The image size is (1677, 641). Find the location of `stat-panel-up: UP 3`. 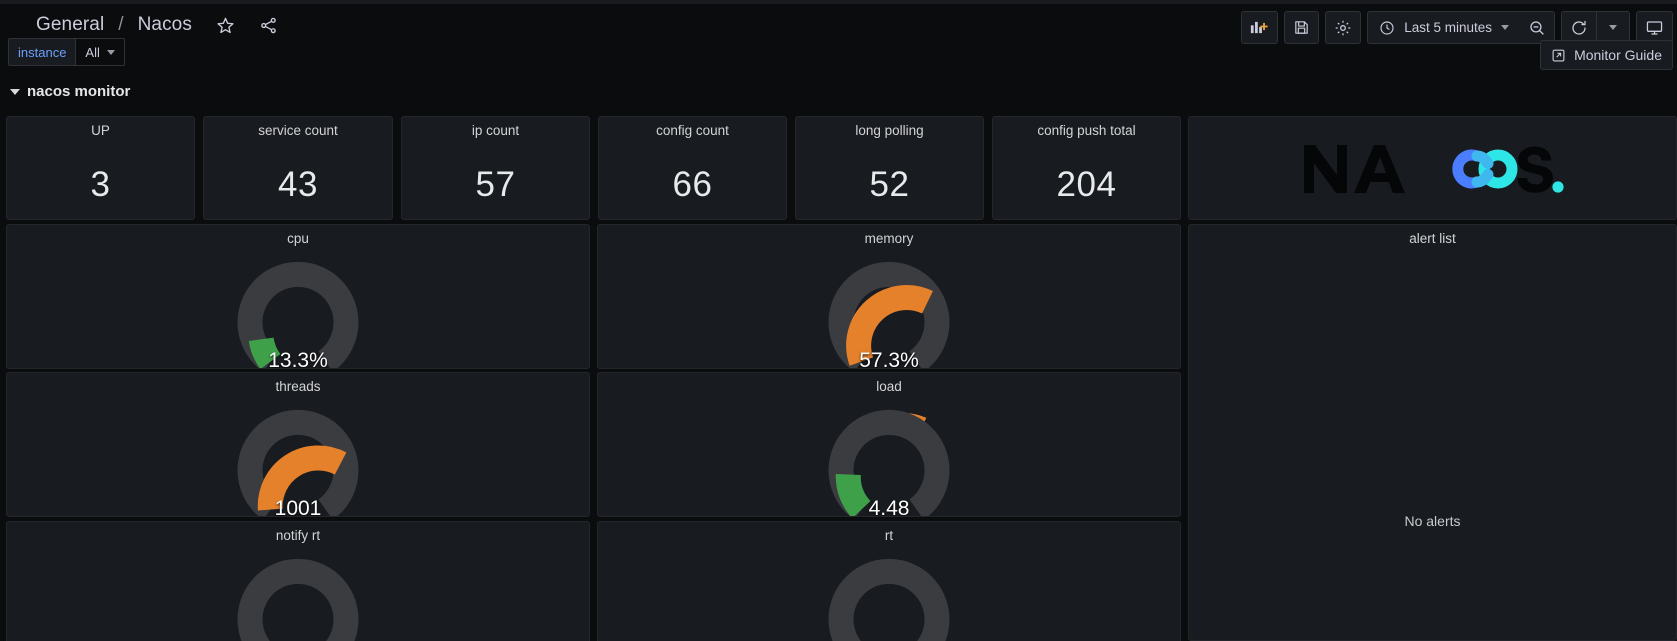

stat-panel-up: UP 3 is located at coordinates (100, 168).